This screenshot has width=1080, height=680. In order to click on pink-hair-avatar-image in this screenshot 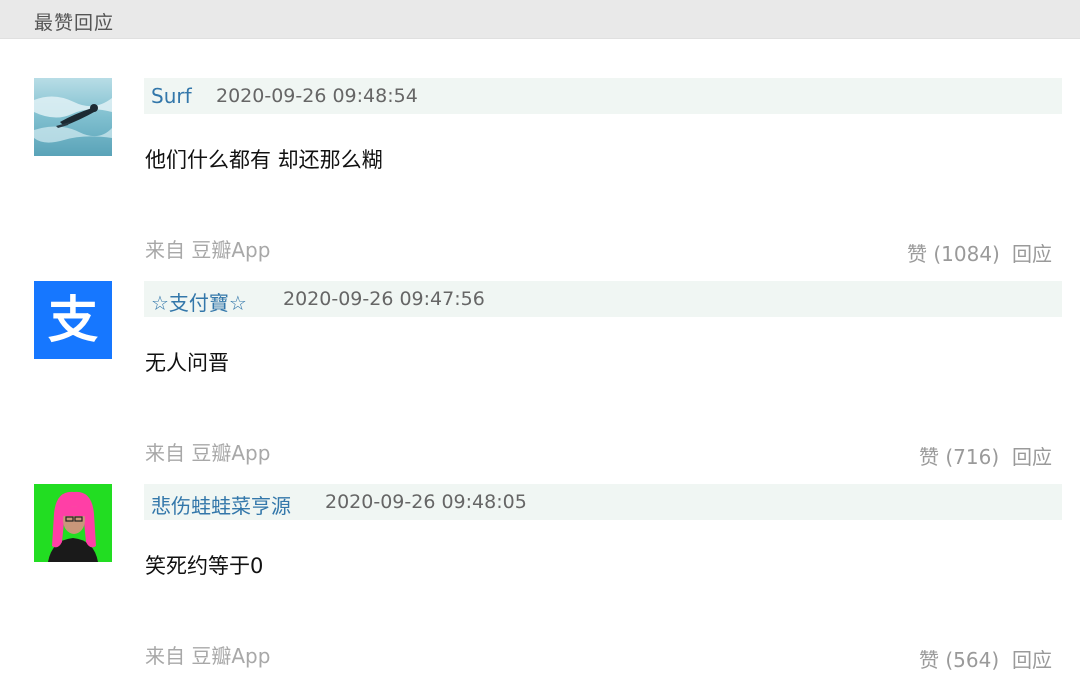, I will do `click(73, 523)`.